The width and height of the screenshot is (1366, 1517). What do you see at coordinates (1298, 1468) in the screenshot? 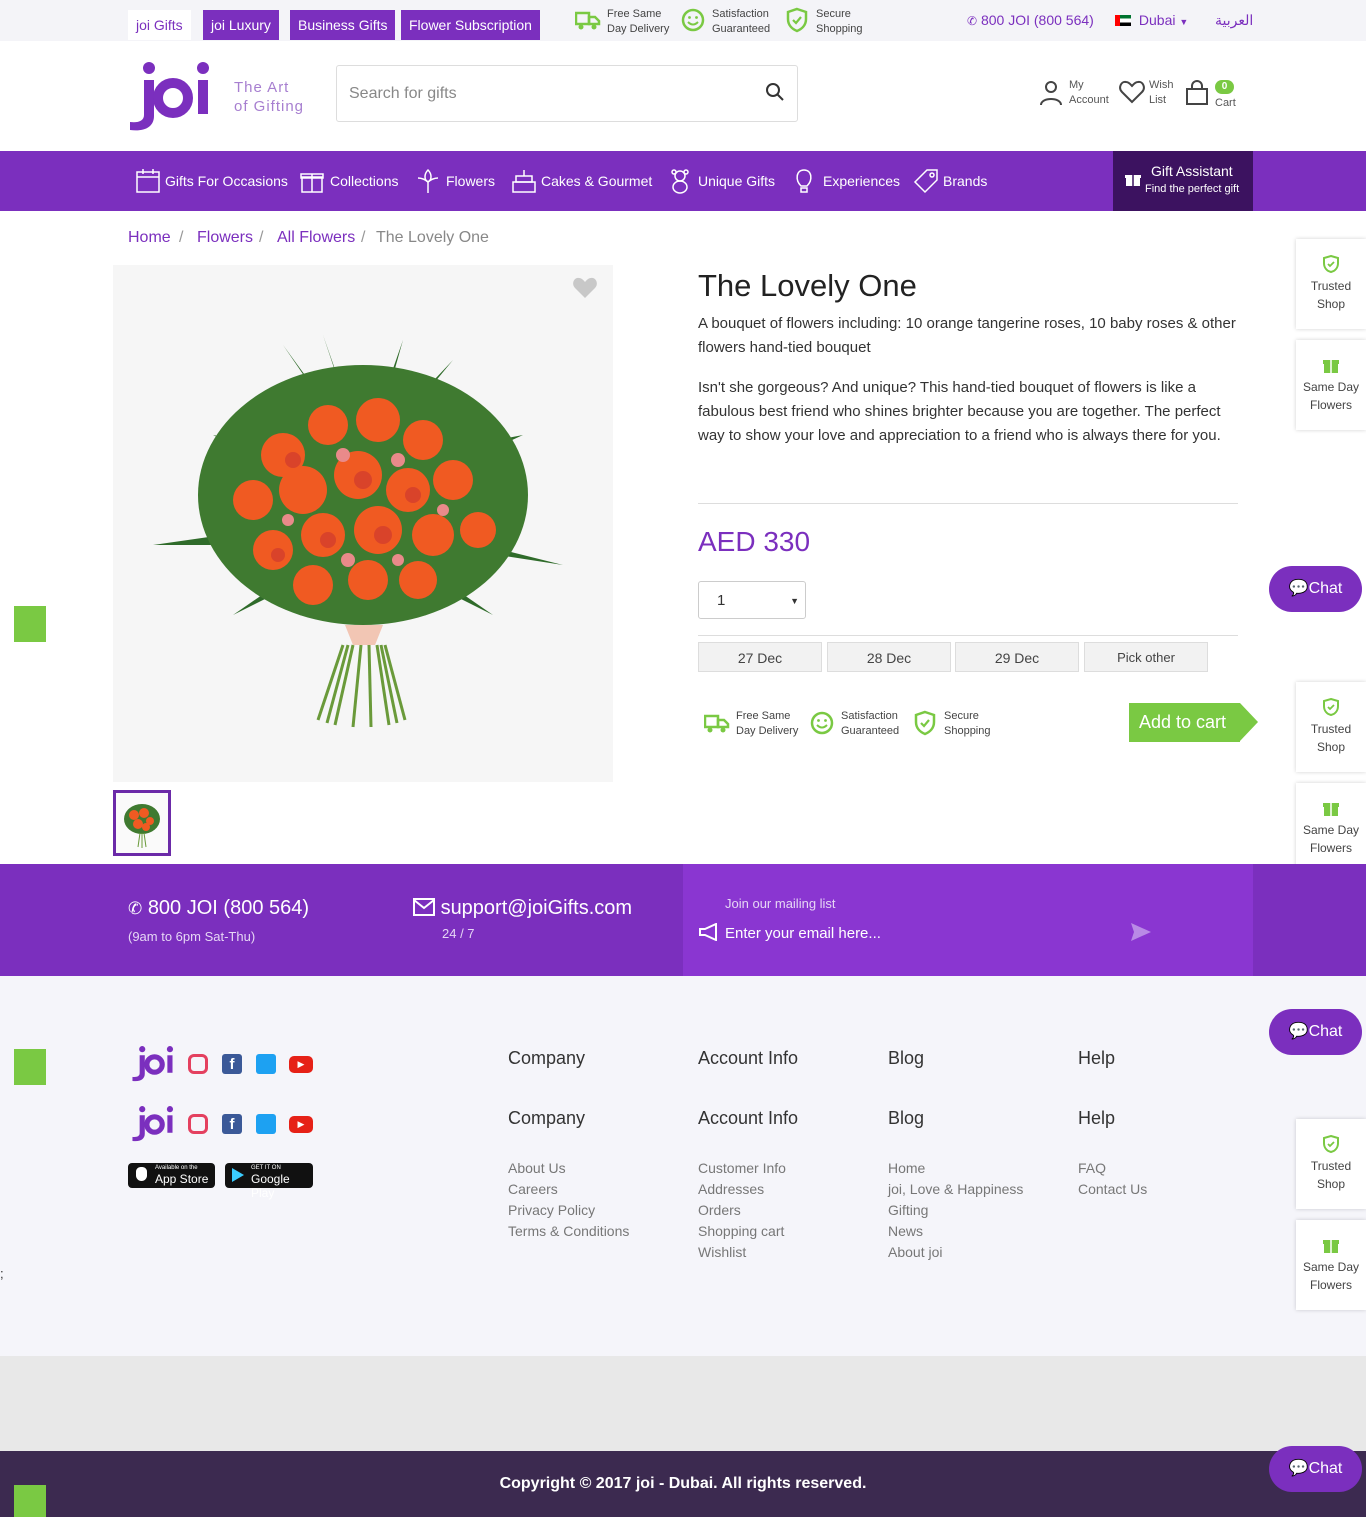
I see `chat-bubble-icon: 💬` at bounding box center [1298, 1468].